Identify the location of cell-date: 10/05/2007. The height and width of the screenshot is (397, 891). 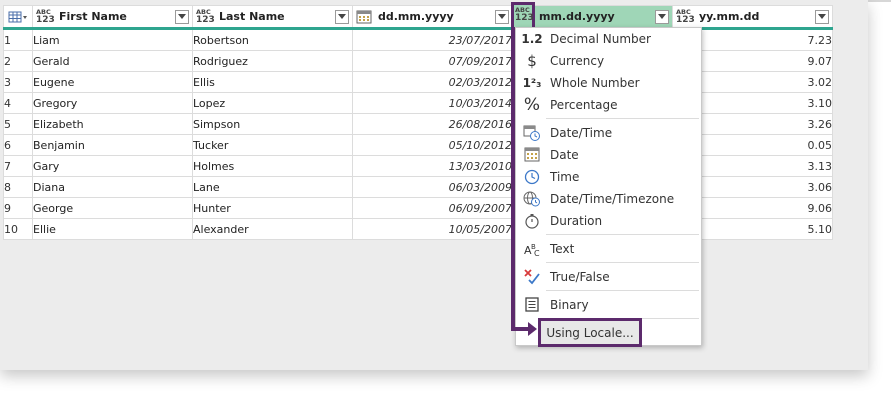
(432, 229).